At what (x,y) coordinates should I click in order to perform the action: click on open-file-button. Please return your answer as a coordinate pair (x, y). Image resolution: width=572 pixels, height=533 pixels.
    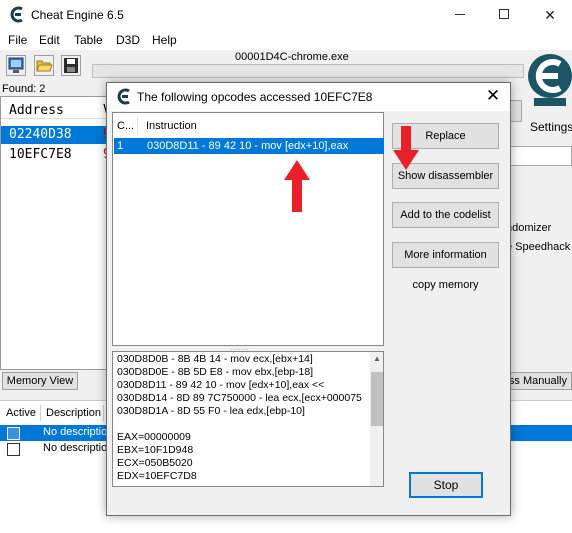
    Looking at the image, I should click on (44, 65).